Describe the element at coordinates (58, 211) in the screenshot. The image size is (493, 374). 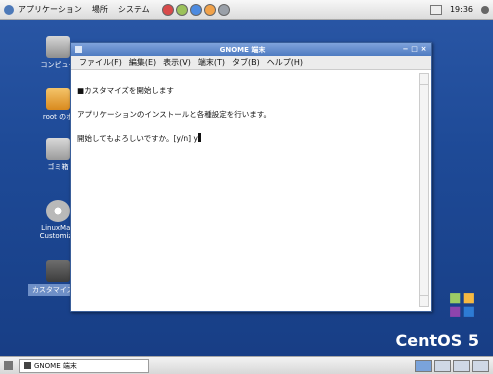
I see `disc-icon` at that location.